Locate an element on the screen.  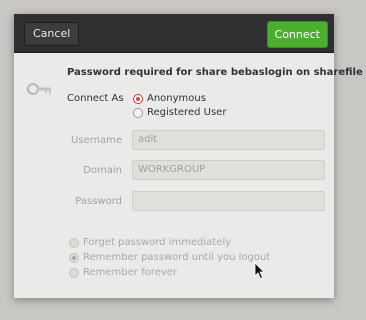
radio-anonymous-label: Anonymous is located at coordinates (176, 98).